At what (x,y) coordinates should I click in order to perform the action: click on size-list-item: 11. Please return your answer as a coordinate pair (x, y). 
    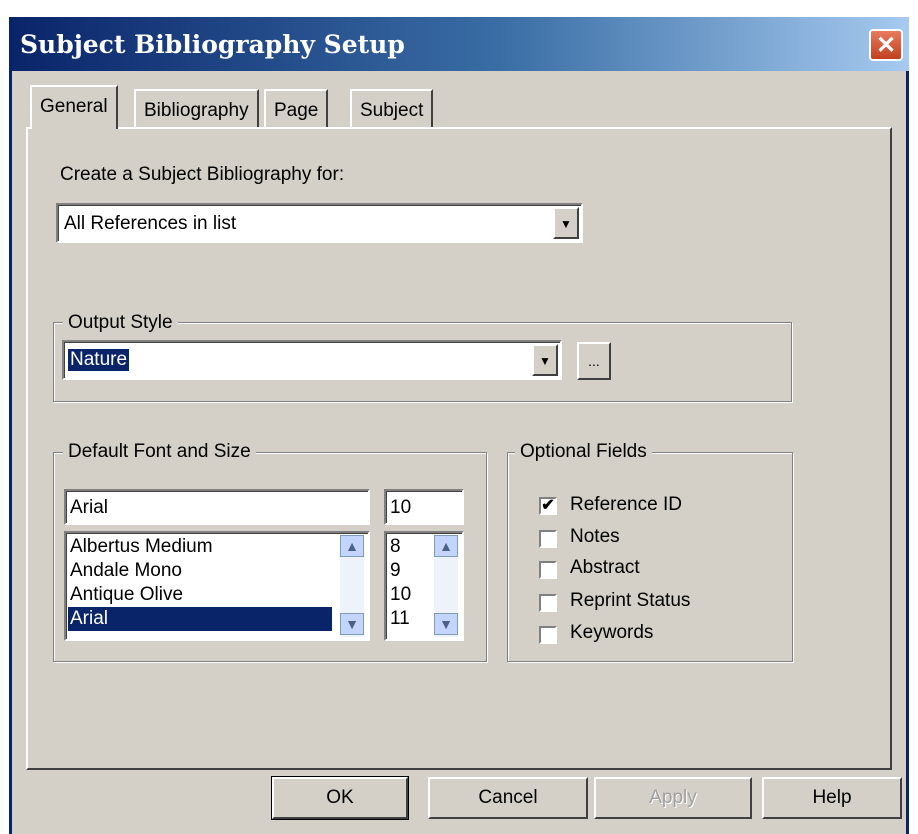
    Looking at the image, I should click on (400, 619).